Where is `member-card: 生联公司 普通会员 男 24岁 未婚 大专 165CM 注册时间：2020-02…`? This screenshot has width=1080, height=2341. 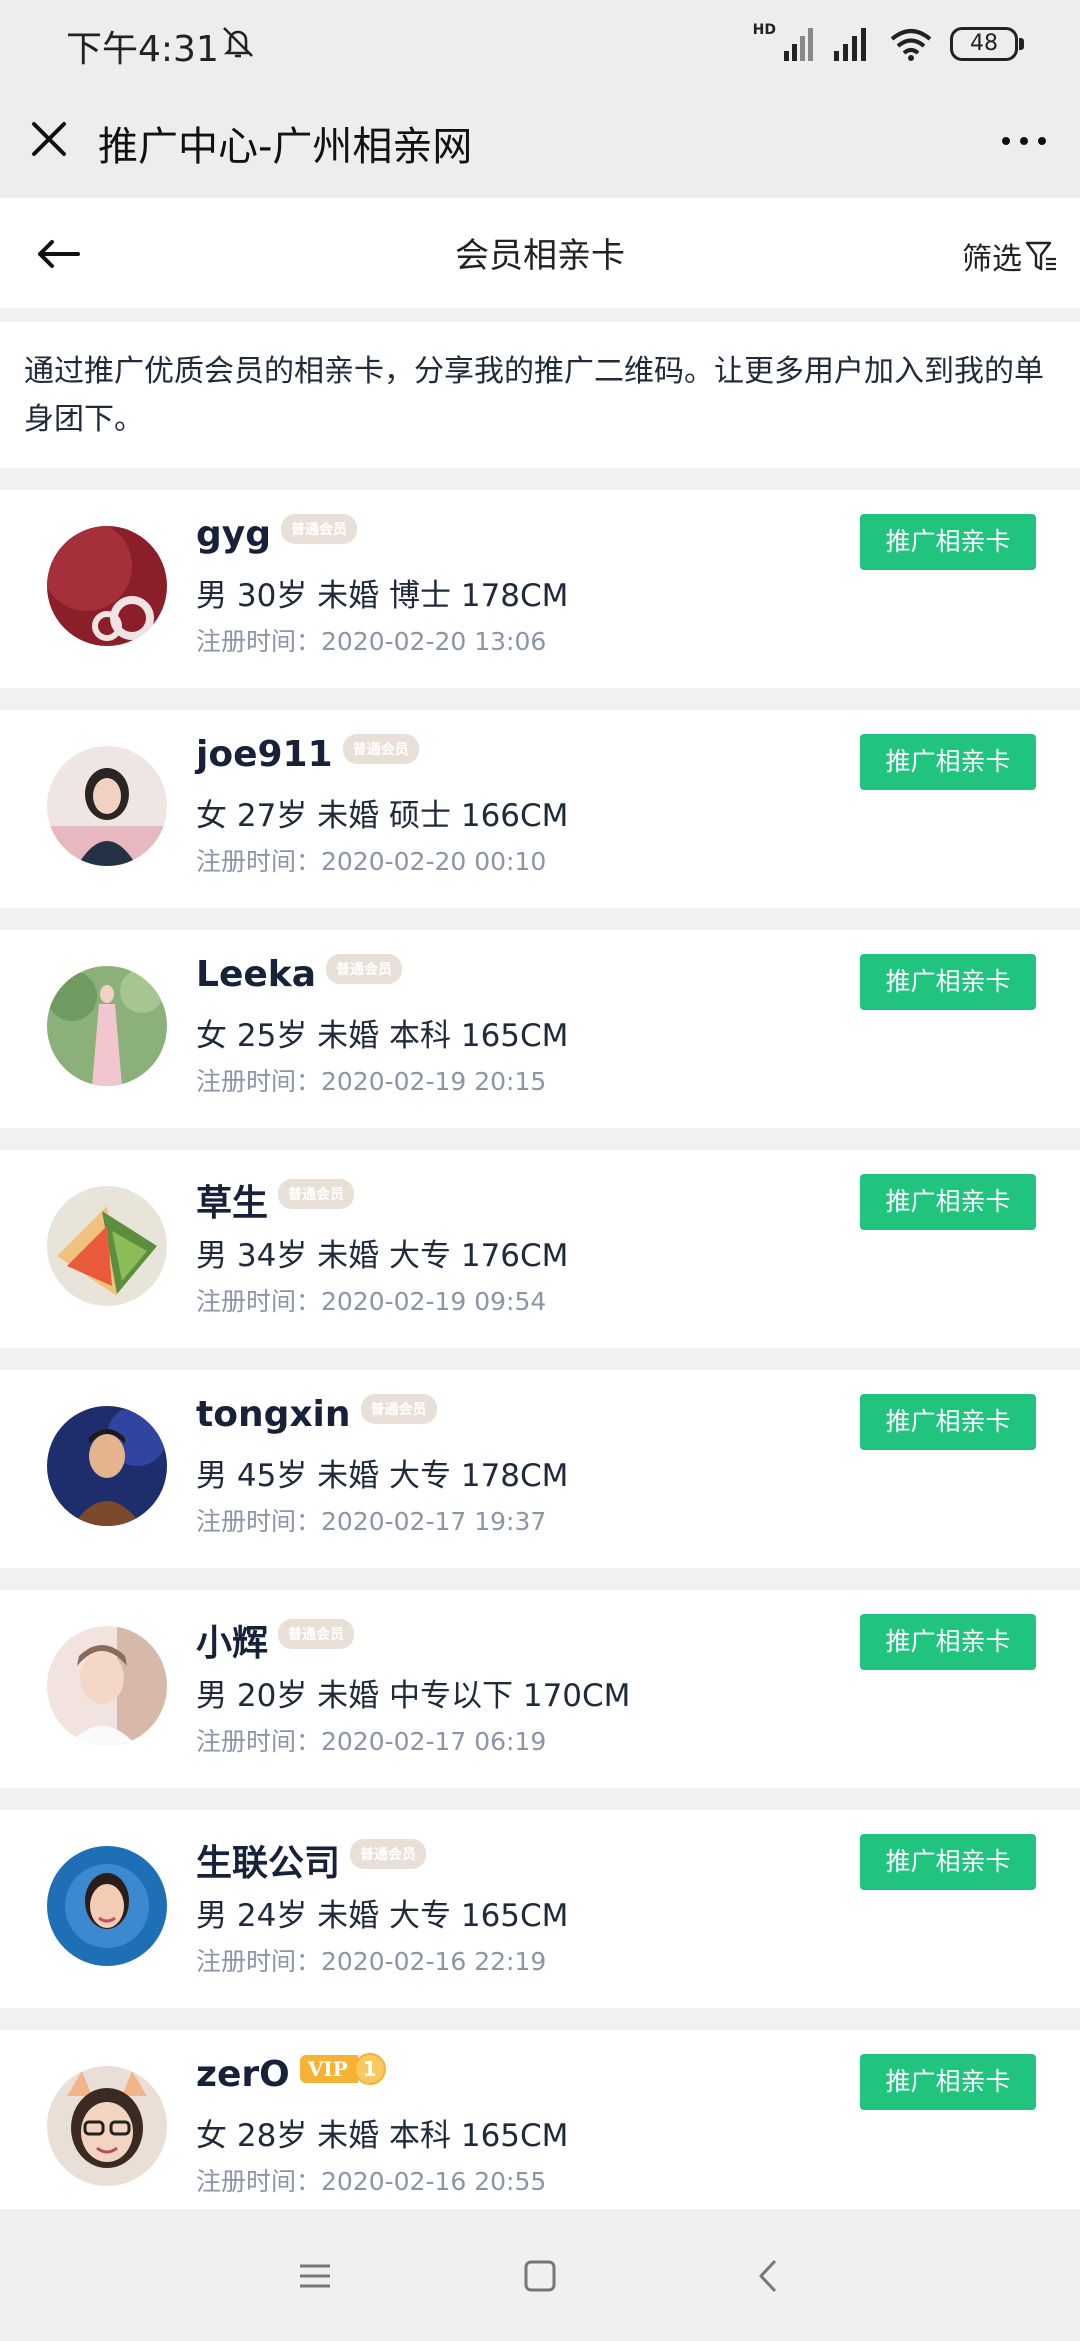
member-card: 生联公司 普通会员 男 24岁 未婚 大专 165CM 注册时间：2020-02… is located at coordinates (540, 1909).